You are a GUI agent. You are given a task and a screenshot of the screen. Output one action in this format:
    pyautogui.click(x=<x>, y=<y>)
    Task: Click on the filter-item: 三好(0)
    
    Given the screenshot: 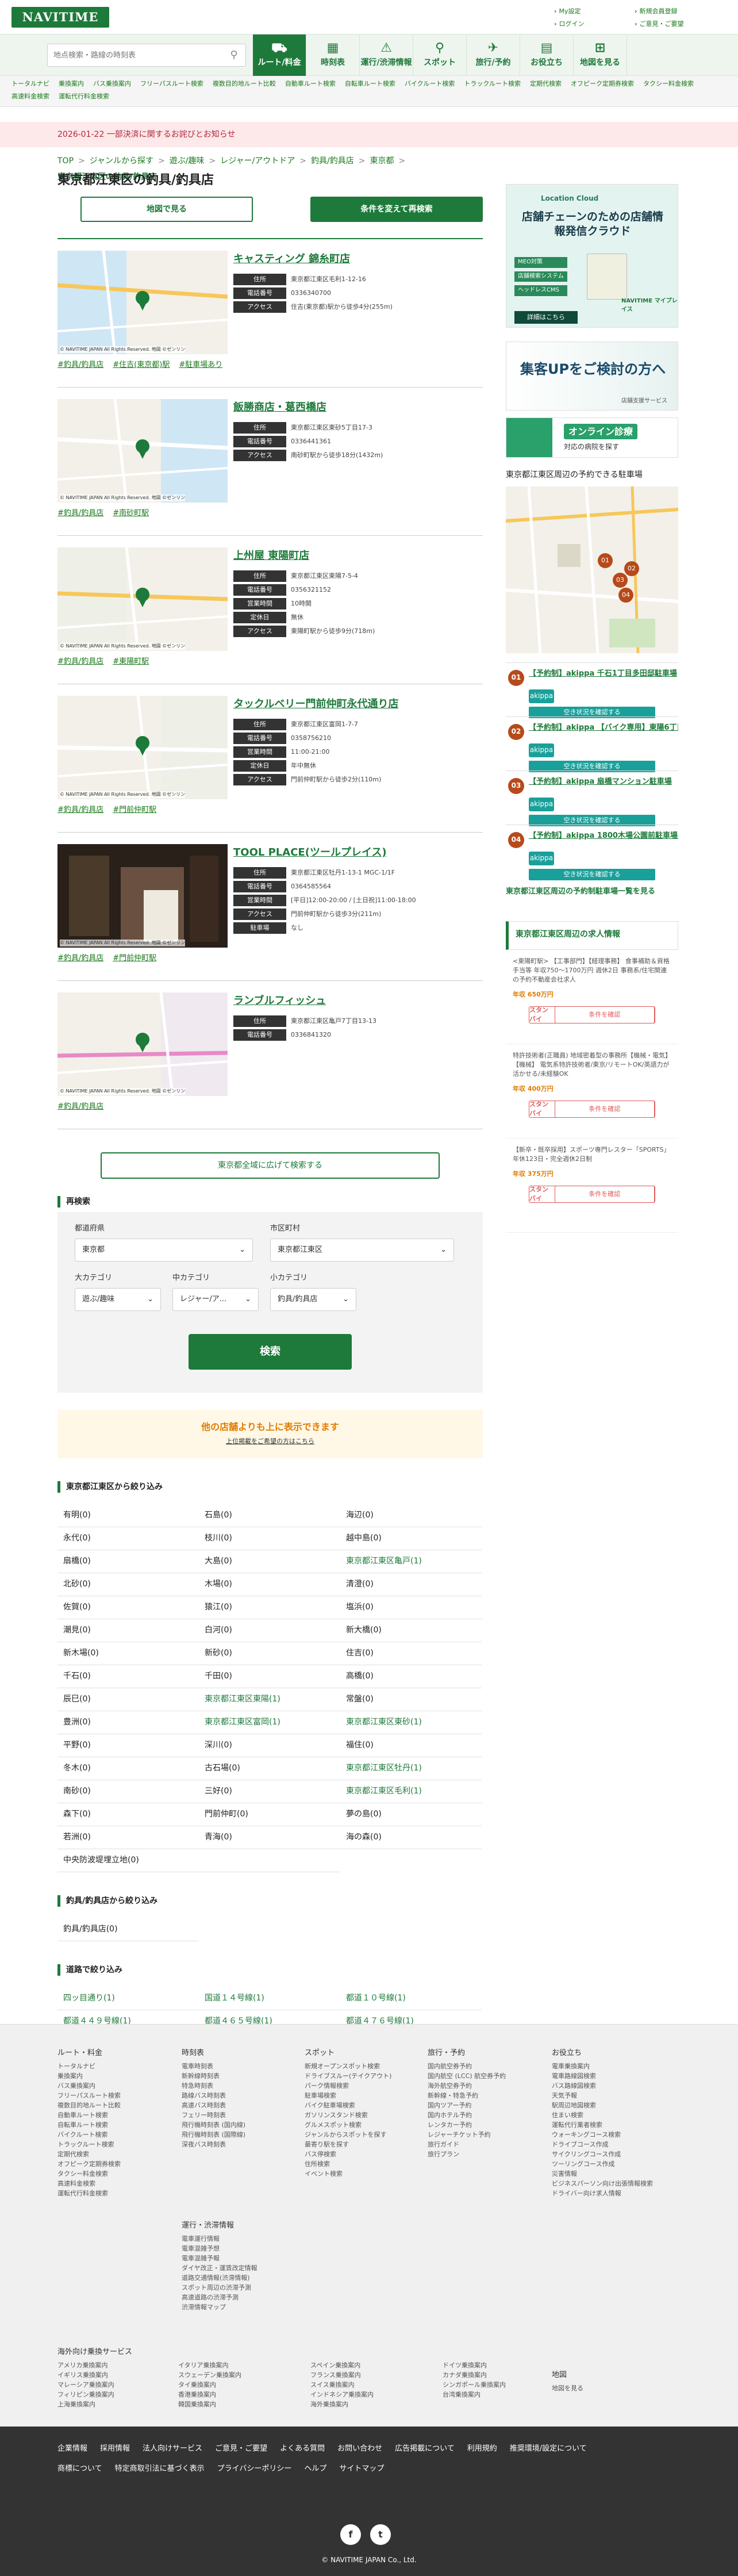 What is the action you would take?
    pyautogui.click(x=269, y=1791)
    